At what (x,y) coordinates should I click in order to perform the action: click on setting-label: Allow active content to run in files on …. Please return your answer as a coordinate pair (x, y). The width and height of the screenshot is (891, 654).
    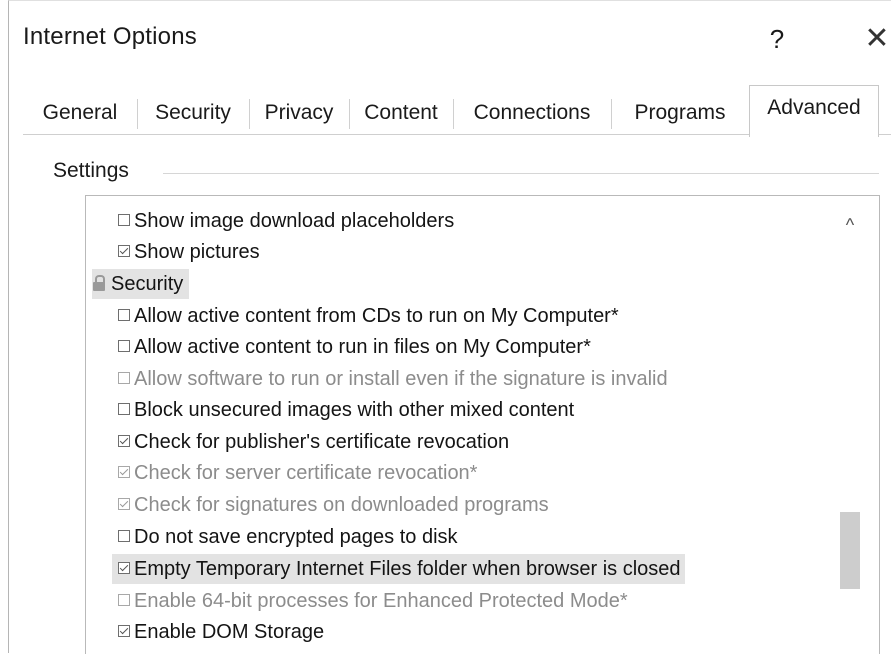
    Looking at the image, I should click on (362, 347).